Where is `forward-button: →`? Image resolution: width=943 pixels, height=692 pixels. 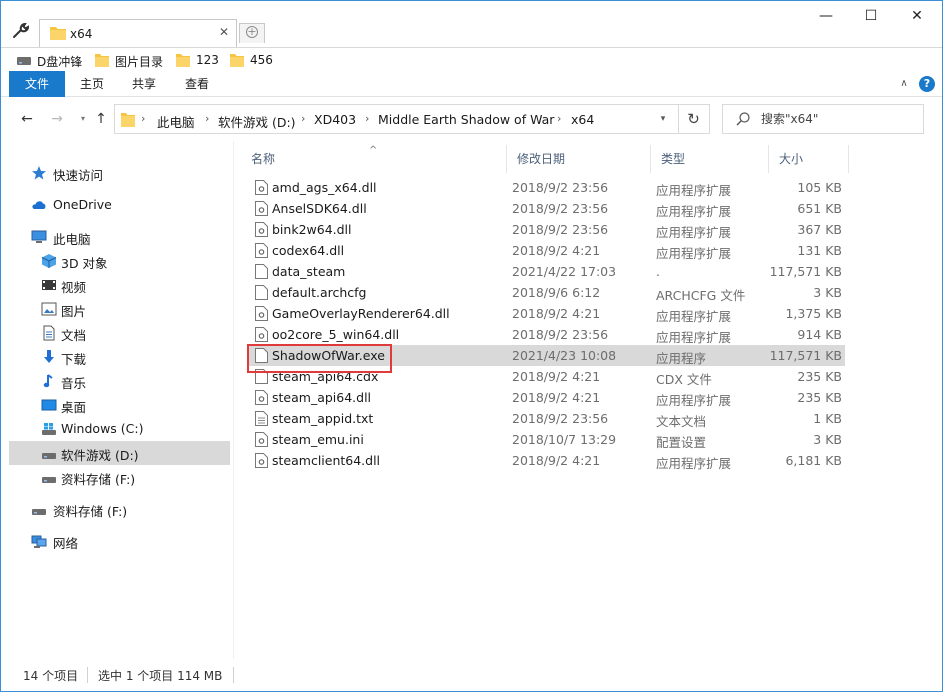
forward-button: → is located at coordinates (57, 119).